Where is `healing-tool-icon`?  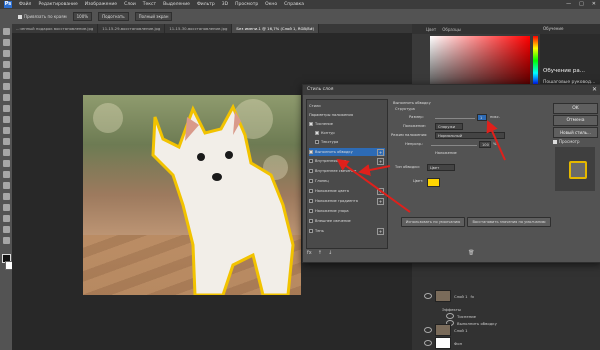 healing-tool-icon is located at coordinates (6, 97).